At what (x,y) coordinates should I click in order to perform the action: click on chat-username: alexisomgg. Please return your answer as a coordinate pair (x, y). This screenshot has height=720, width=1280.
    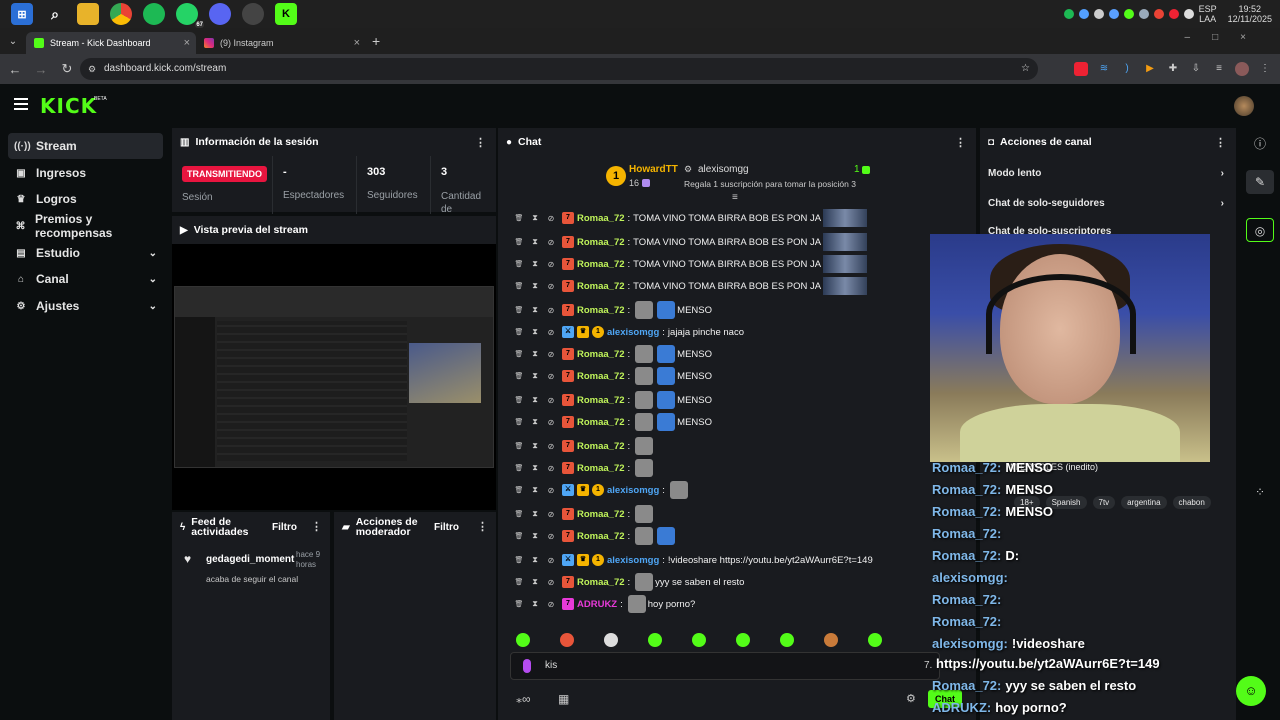
    Looking at the image, I should click on (633, 332).